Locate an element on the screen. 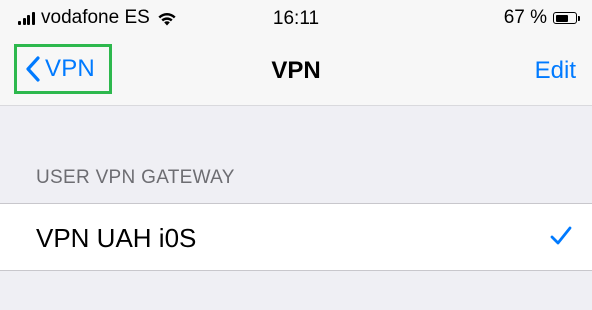 The width and height of the screenshot is (592, 310). page-title: VPN is located at coordinates (296, 70).